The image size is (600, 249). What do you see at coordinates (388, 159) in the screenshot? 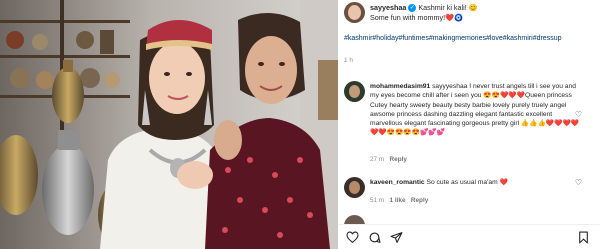
I see `comment-meta: 27 m Reply` at bounding box center [388, 159].